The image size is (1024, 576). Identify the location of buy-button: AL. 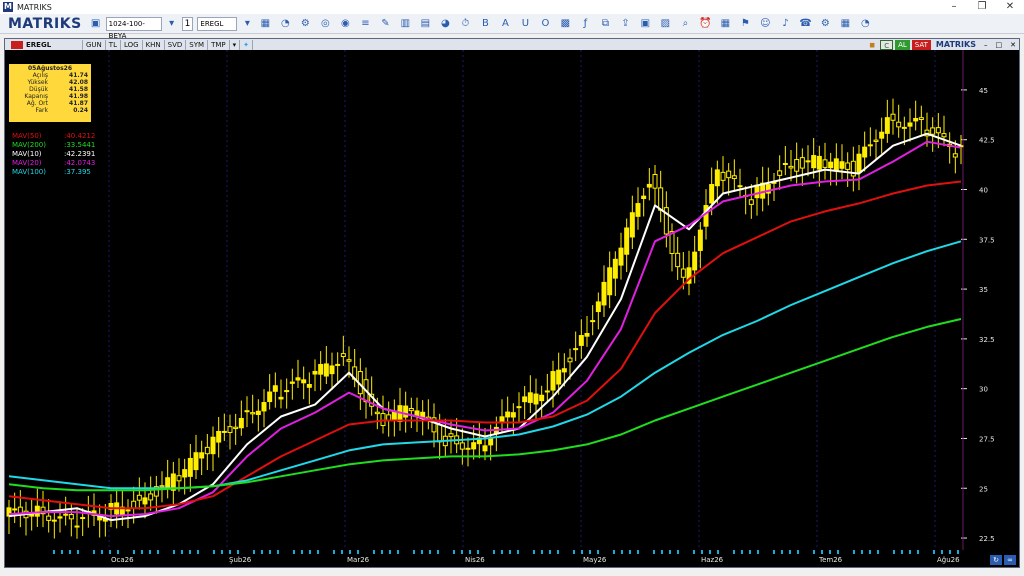
(902, 44).